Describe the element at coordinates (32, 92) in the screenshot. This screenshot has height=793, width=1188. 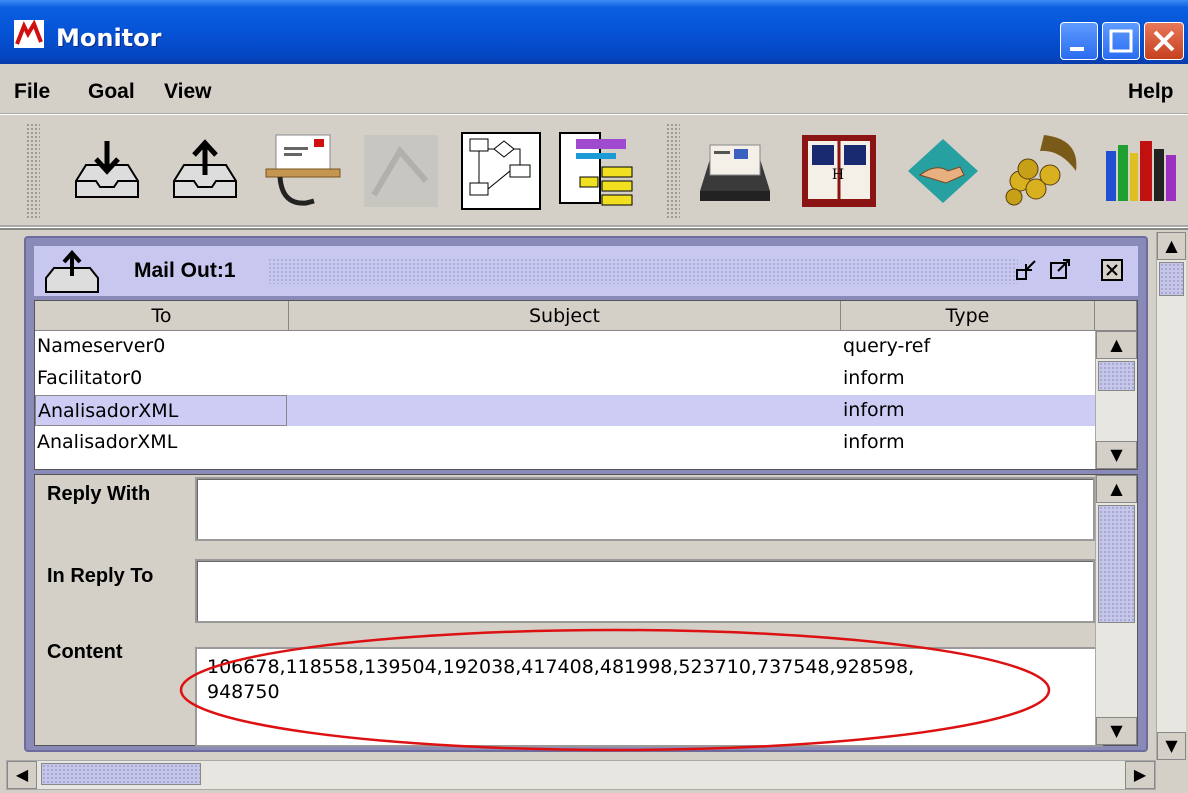
I see `menu-file: File` at that location.